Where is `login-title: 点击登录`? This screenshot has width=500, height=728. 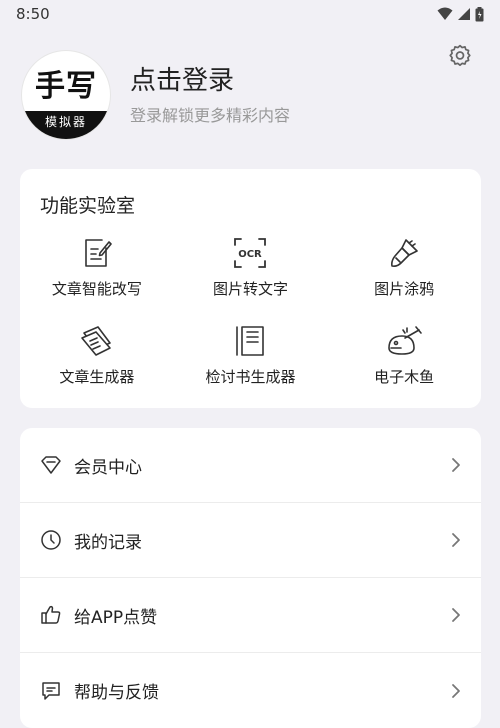 login-title: 点击登录 is located at coordinates (210, 81).